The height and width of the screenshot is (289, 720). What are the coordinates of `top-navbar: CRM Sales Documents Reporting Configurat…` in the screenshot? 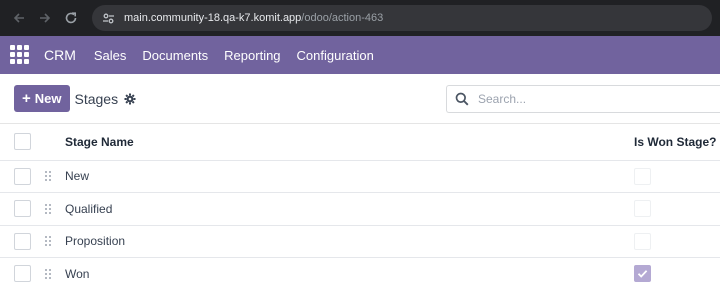 It's located at (360, 55).